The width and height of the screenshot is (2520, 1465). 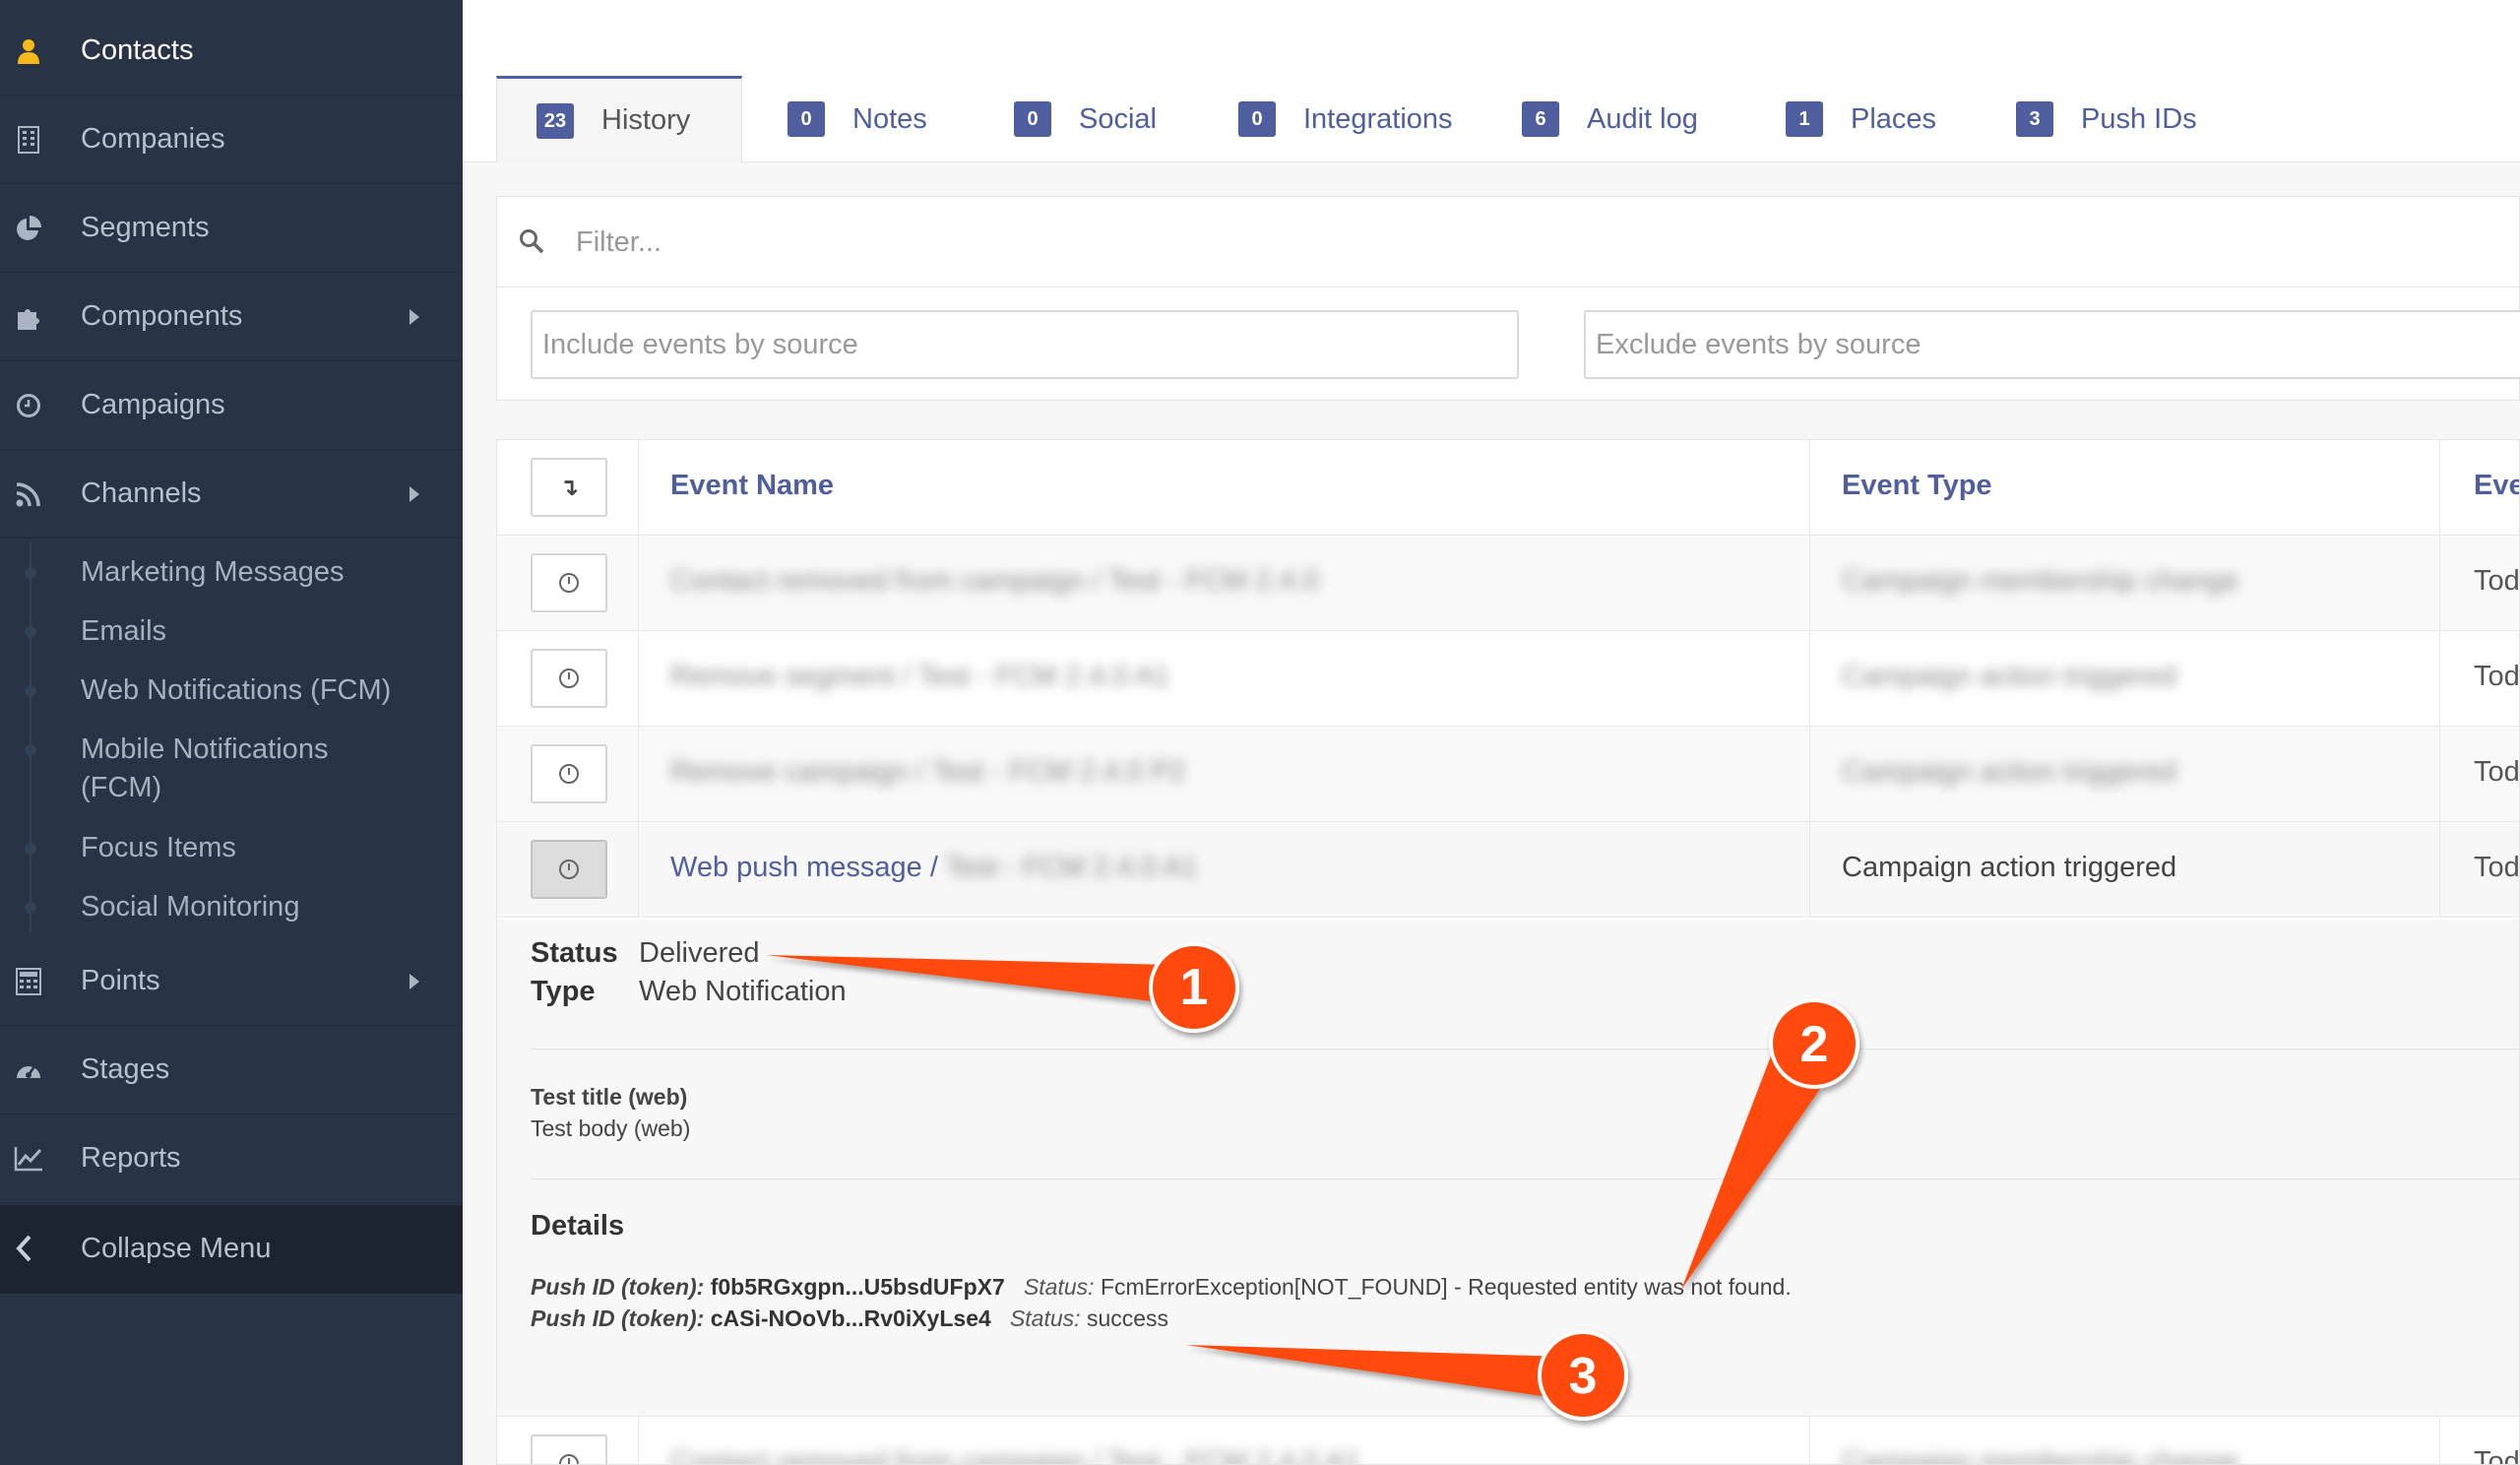 I want to click on exclude-events-input, so click(x=2052, y=344).